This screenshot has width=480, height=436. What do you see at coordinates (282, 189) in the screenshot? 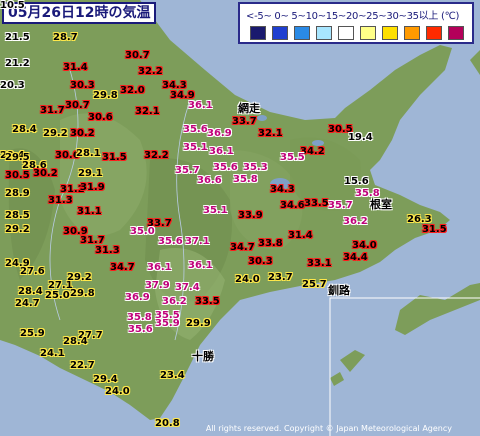
I see `station-temperature-label: 34.3` at bounding box center [282, 189].